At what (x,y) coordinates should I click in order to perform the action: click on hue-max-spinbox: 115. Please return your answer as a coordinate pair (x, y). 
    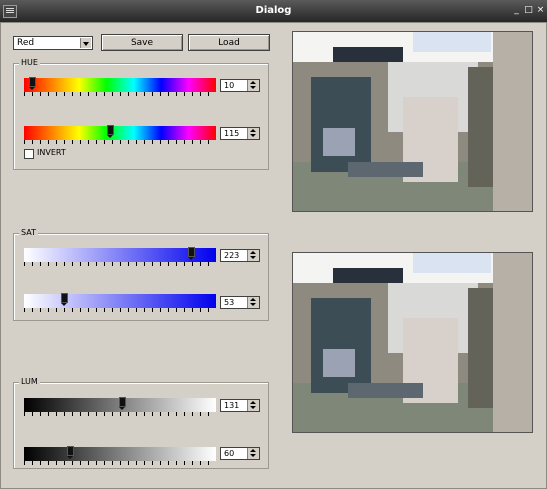
    Looking at the image, I should click on (240, 133).